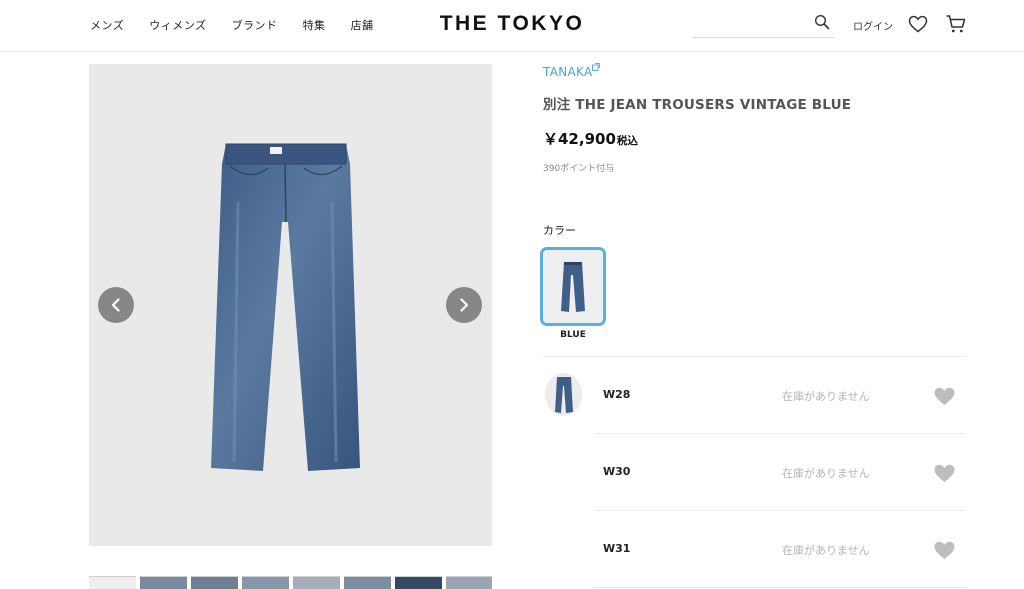  I want to click on product-title: 別注 THE JEAN TROUSERS VINTAGE BLUE, so click(697, 105).